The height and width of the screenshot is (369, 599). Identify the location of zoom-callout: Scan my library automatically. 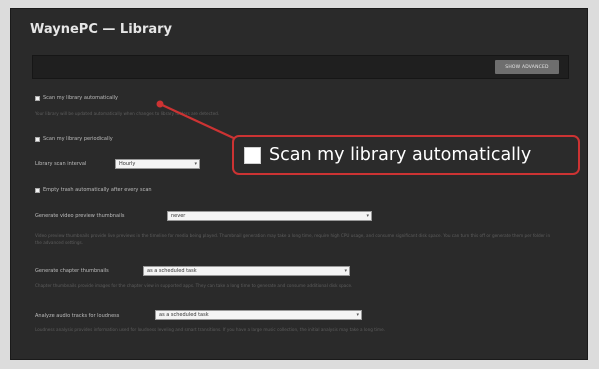
(406, 155).